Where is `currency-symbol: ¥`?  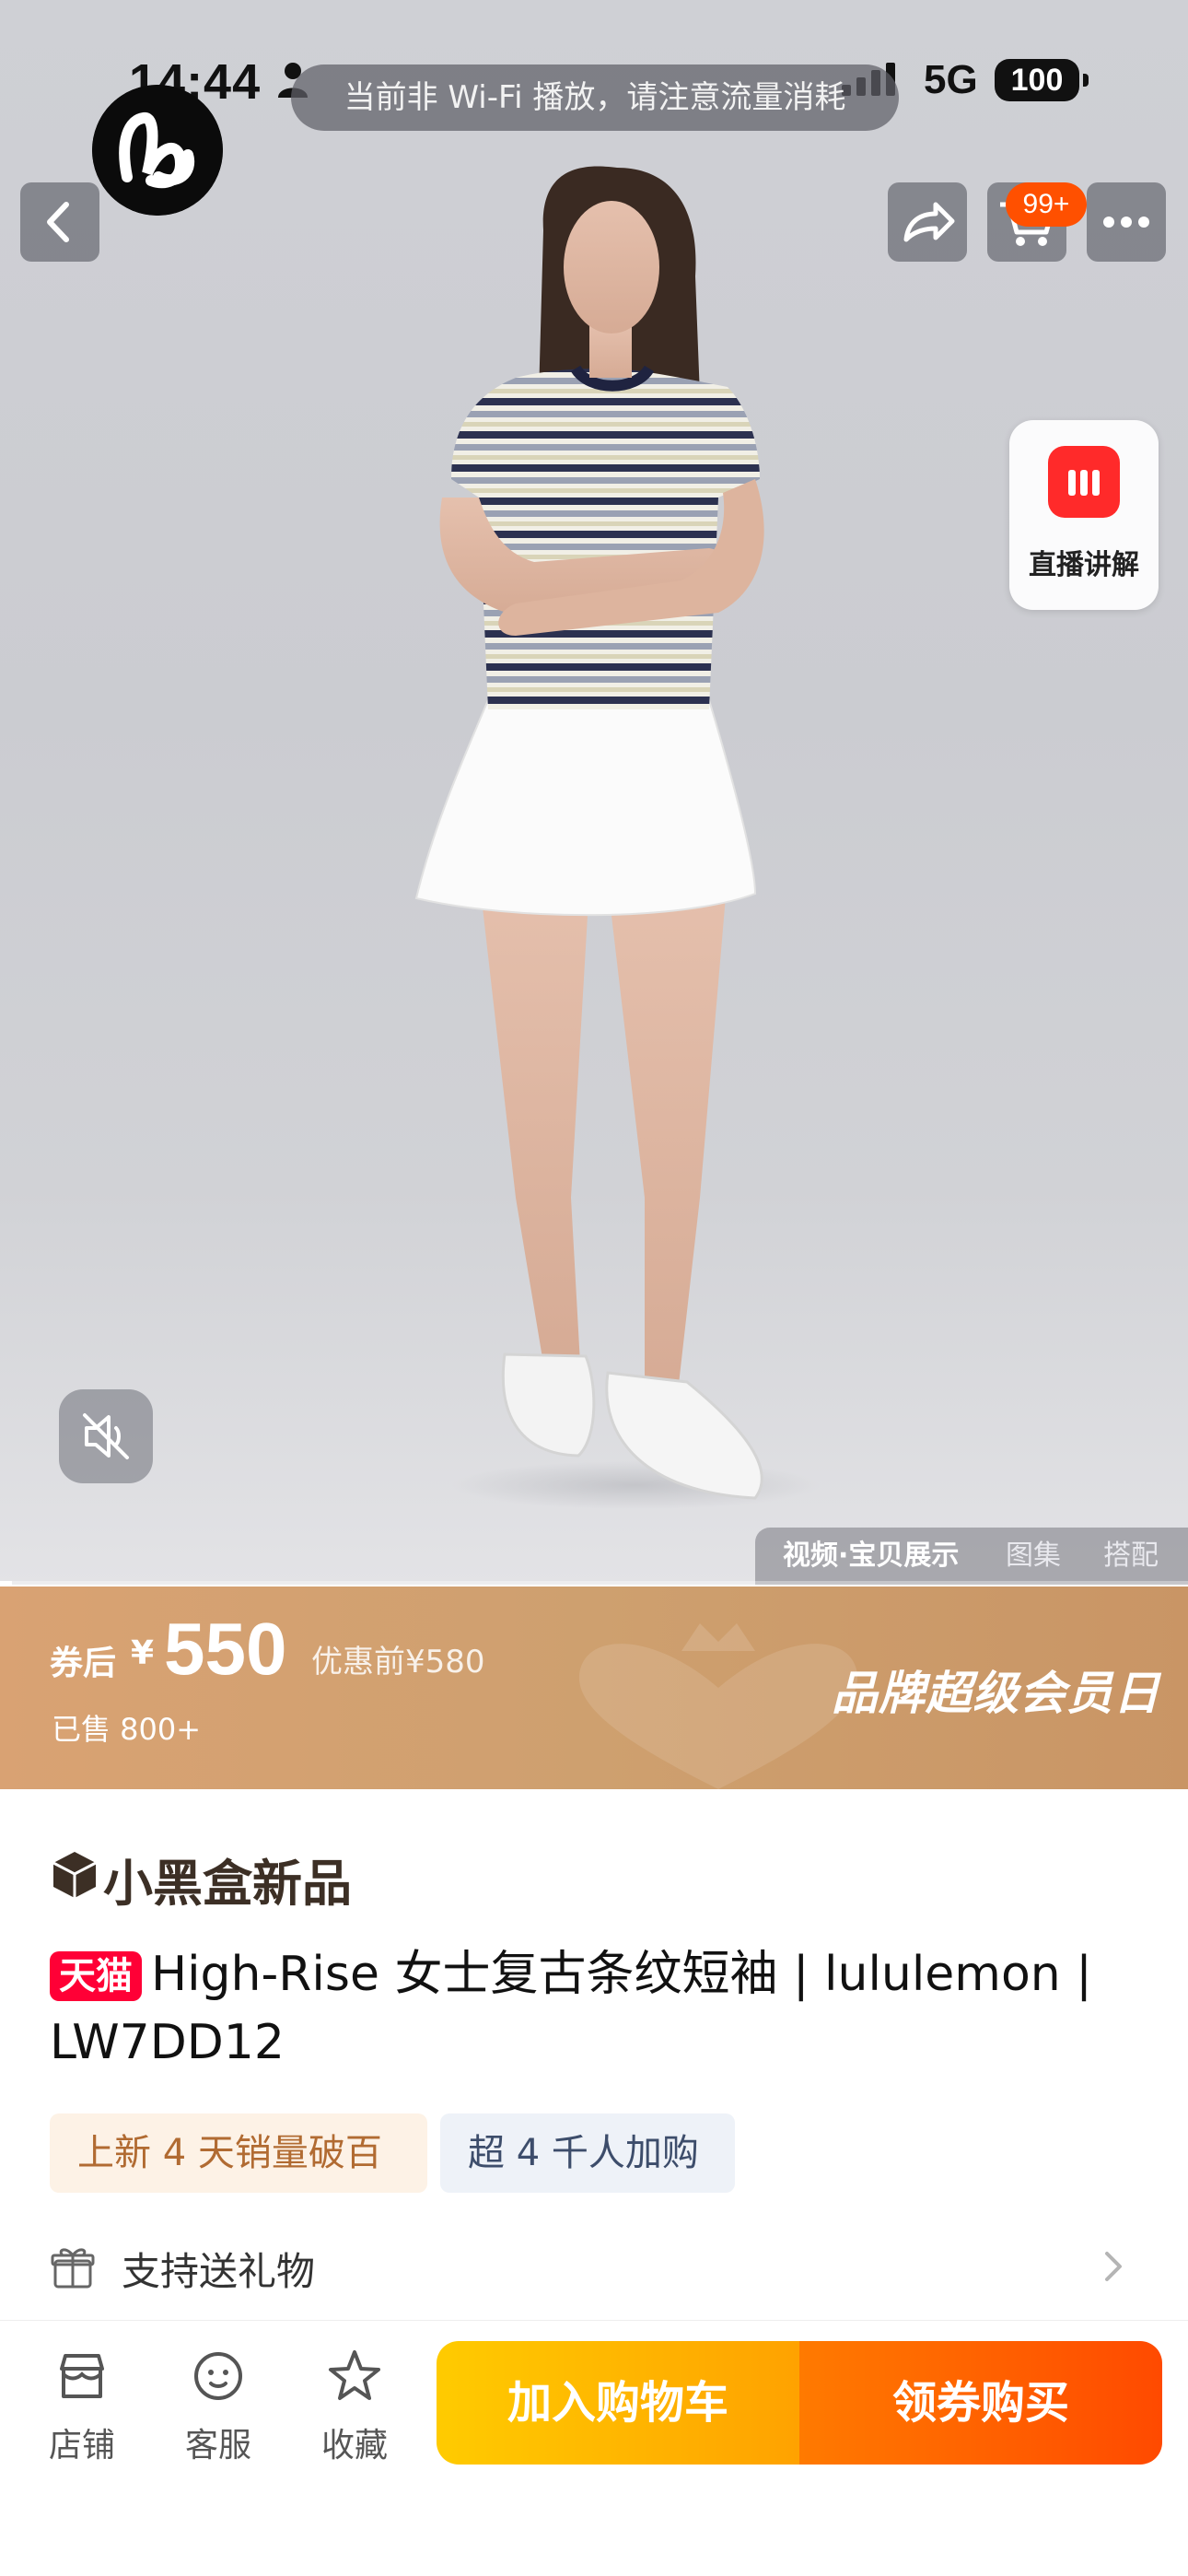 currency-symbol: ¥ is located at coordinates (143, 1653).